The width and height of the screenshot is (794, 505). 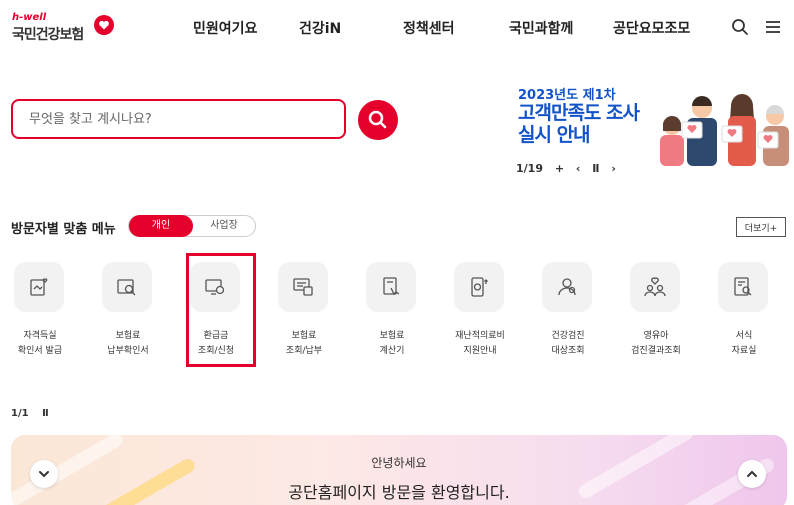 I want to click on expand-down-button, so click(x=44, y=474).